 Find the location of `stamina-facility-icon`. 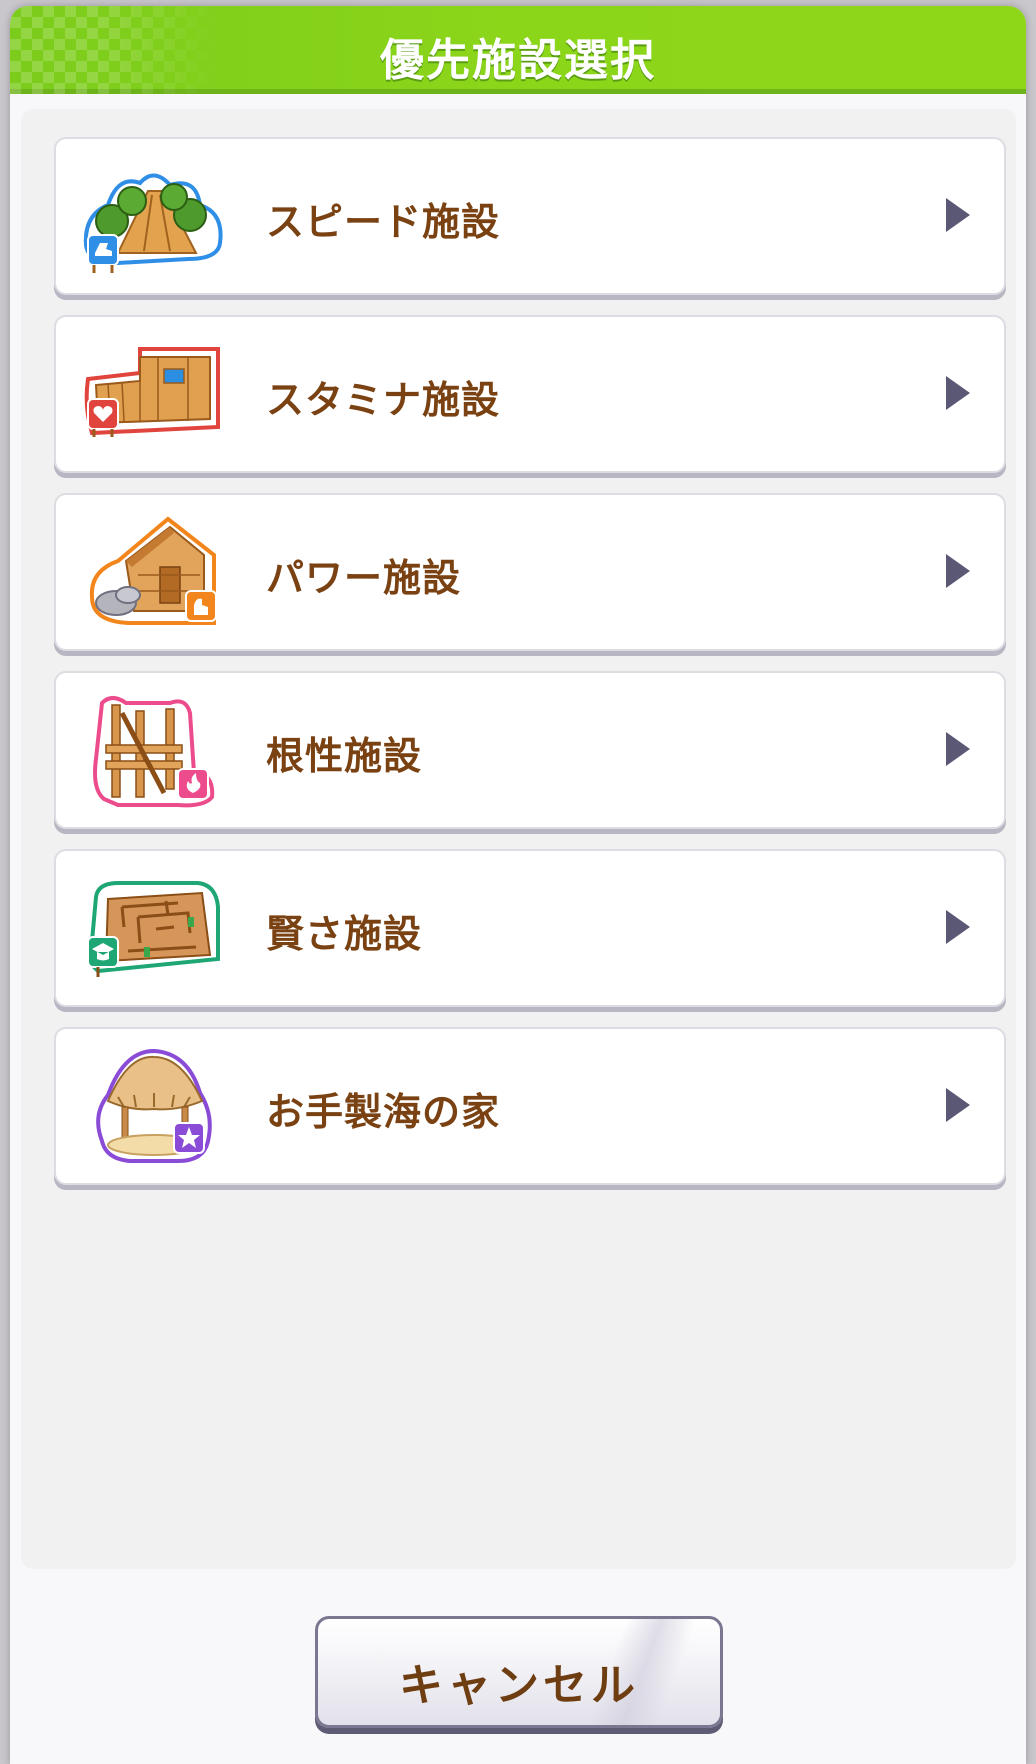

stamina-facility-icon is located at coordinates (152, 392).